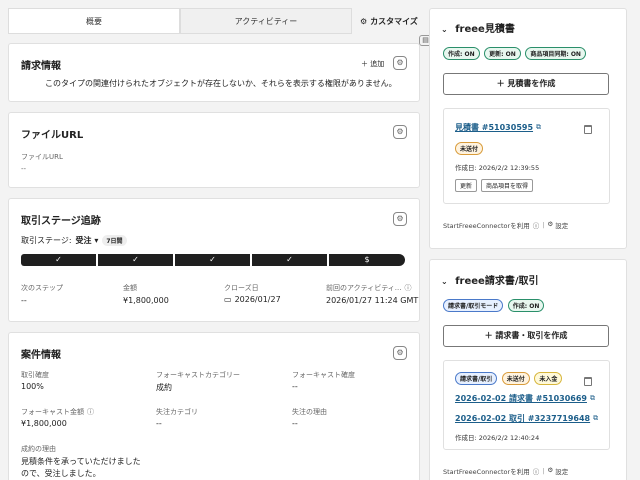  Describe the element at coordinates (485, 29) in the screenshot. I see `quote-panel-title: freee見積書` at that location.